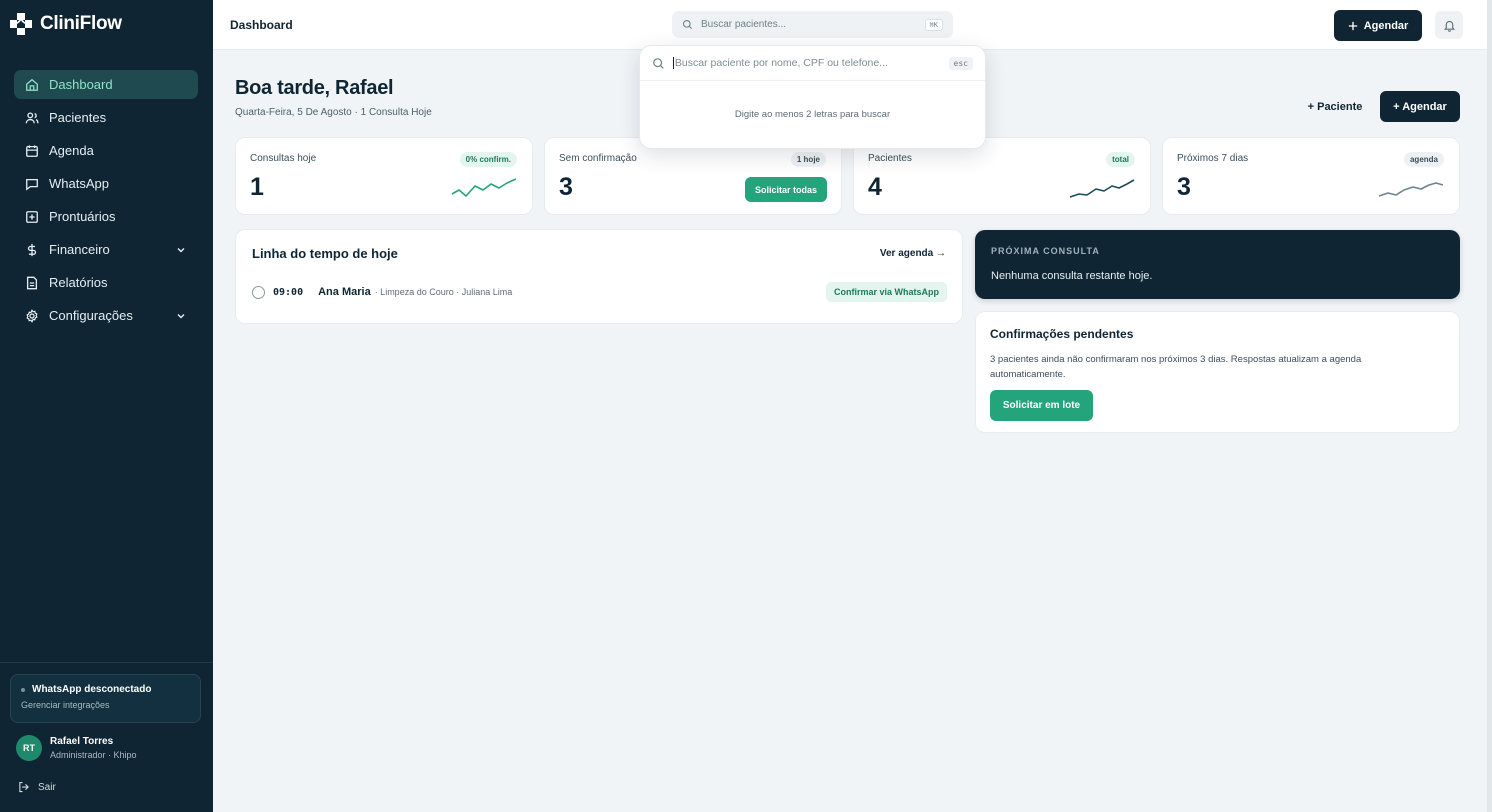 The width and height of the screenshot is (1492, 812). Describe the element at coordinates (1072, 276) in the screenshot. I see `next-appointment-message: Nenhuma consulta restante hoje.` at that location.